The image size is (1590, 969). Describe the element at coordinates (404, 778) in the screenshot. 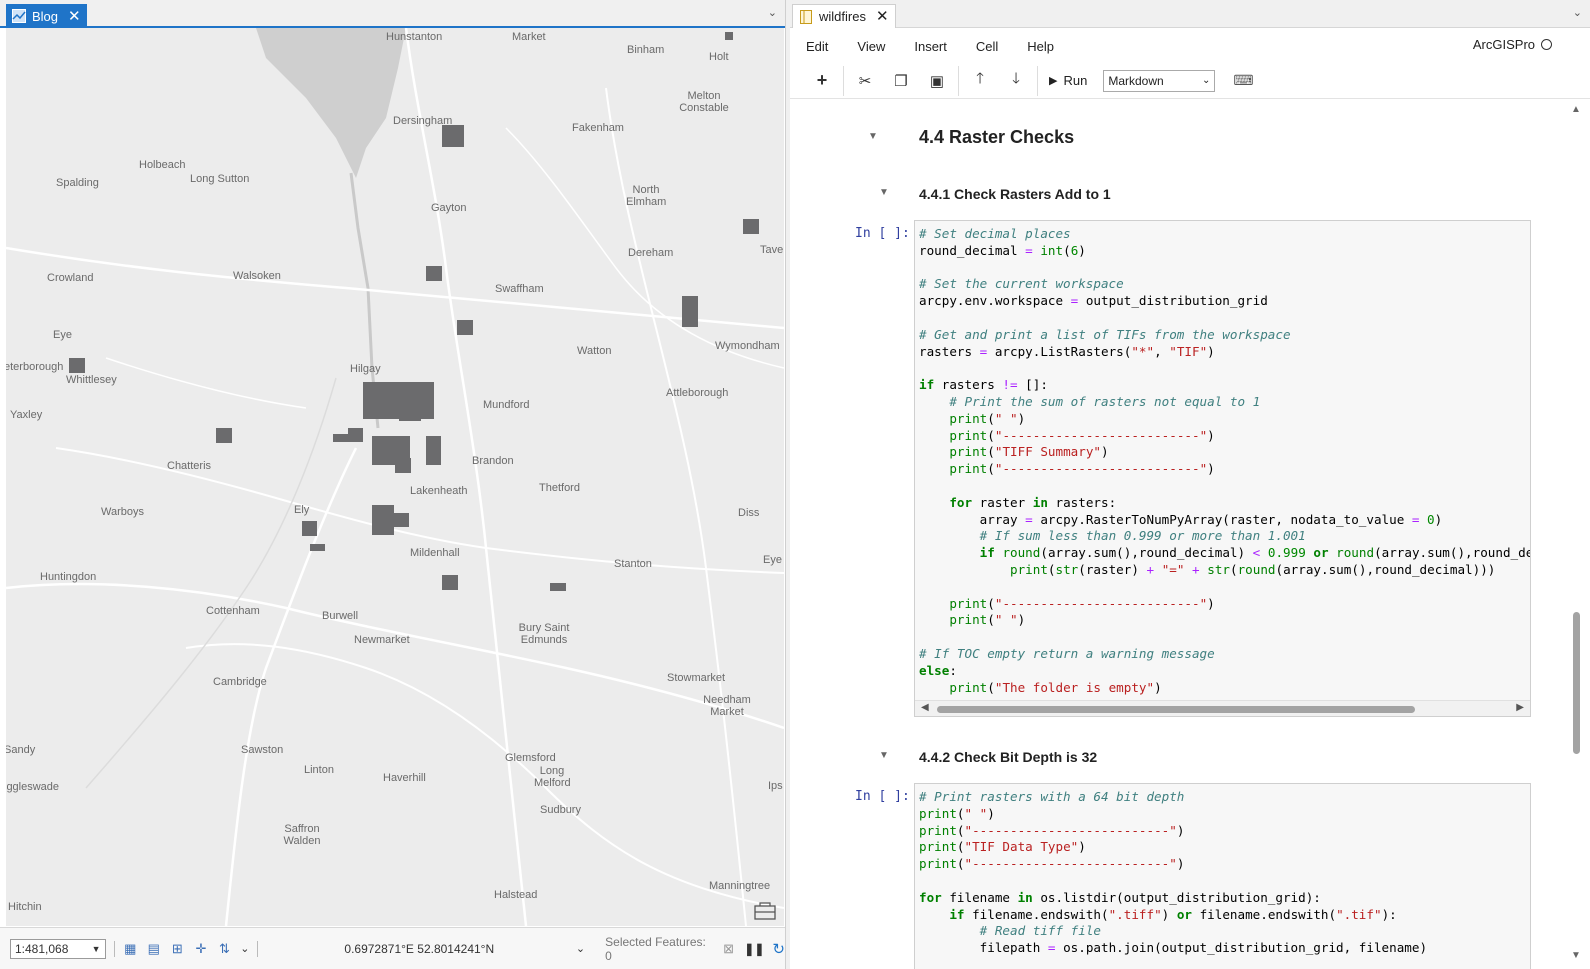

I see `map-label: Haverhill` at that location.